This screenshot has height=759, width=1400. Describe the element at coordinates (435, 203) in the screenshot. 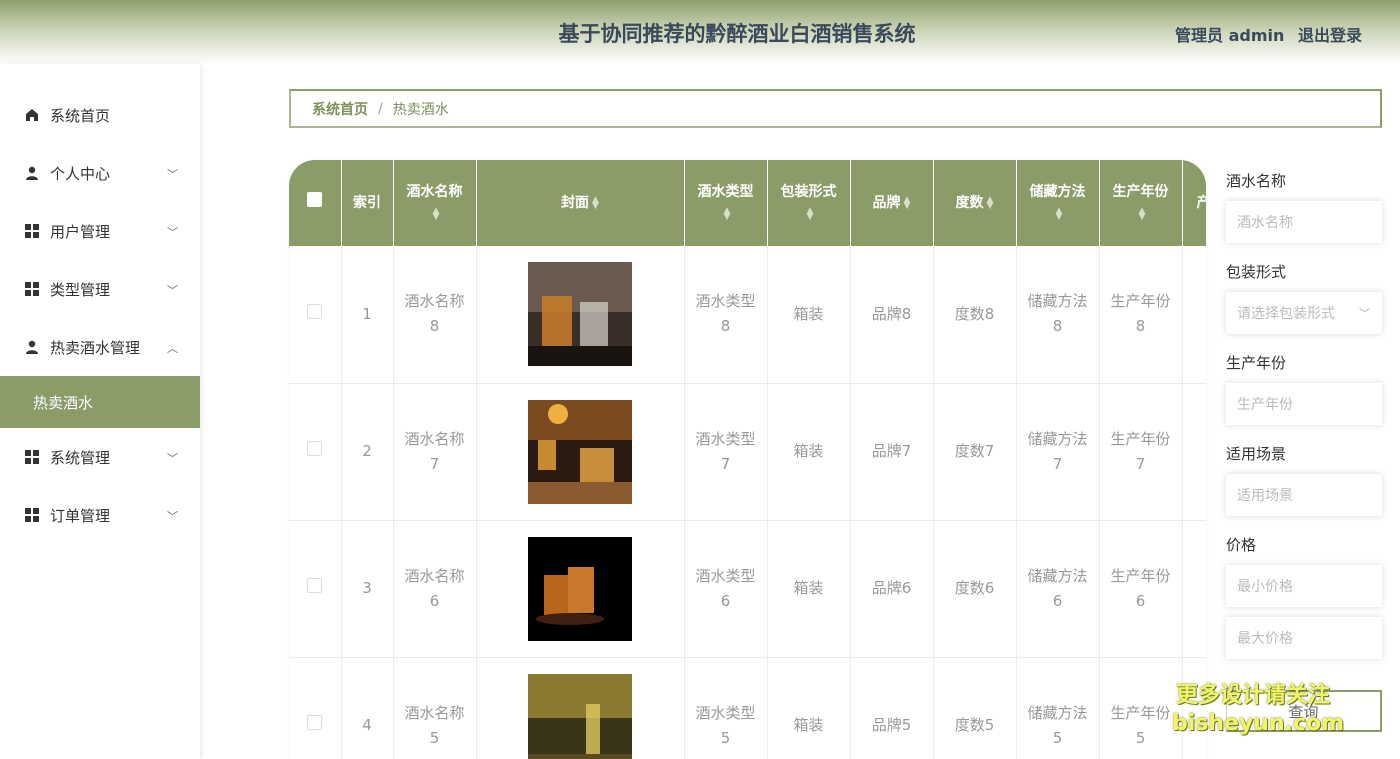

I see `header-name: 酒水名称 ▲ ▼` at that location.